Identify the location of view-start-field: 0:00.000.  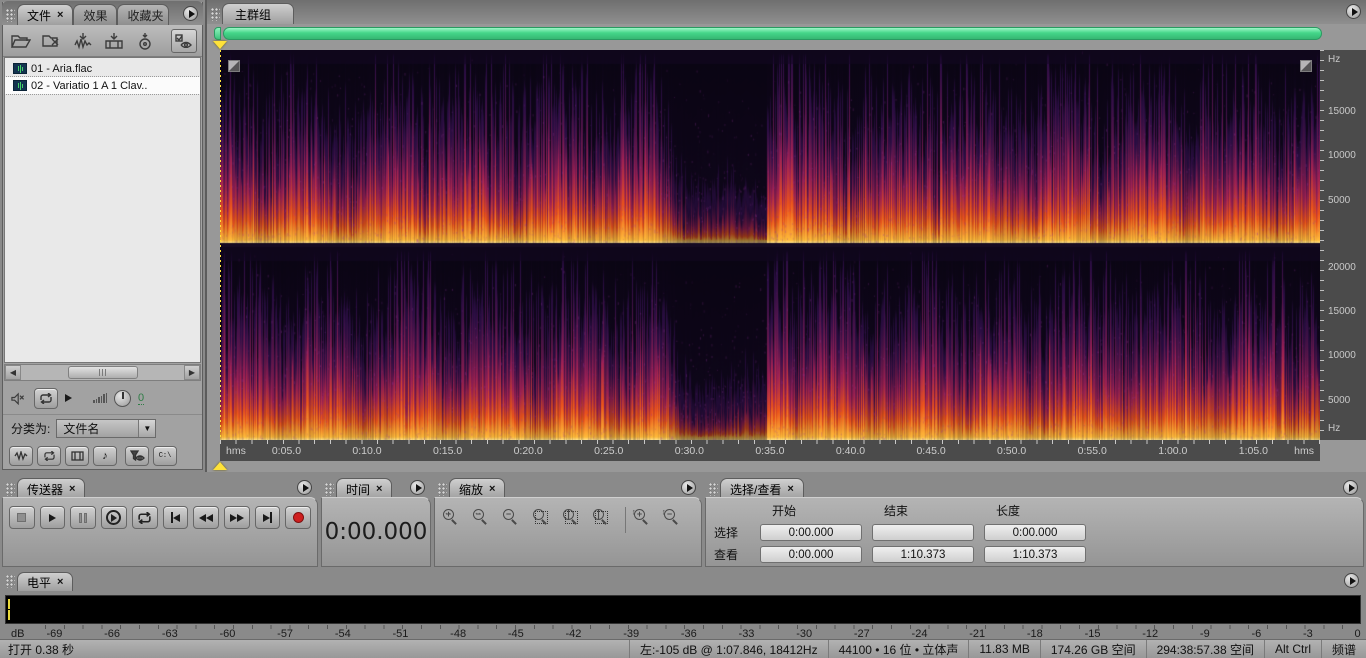
(811, 554).